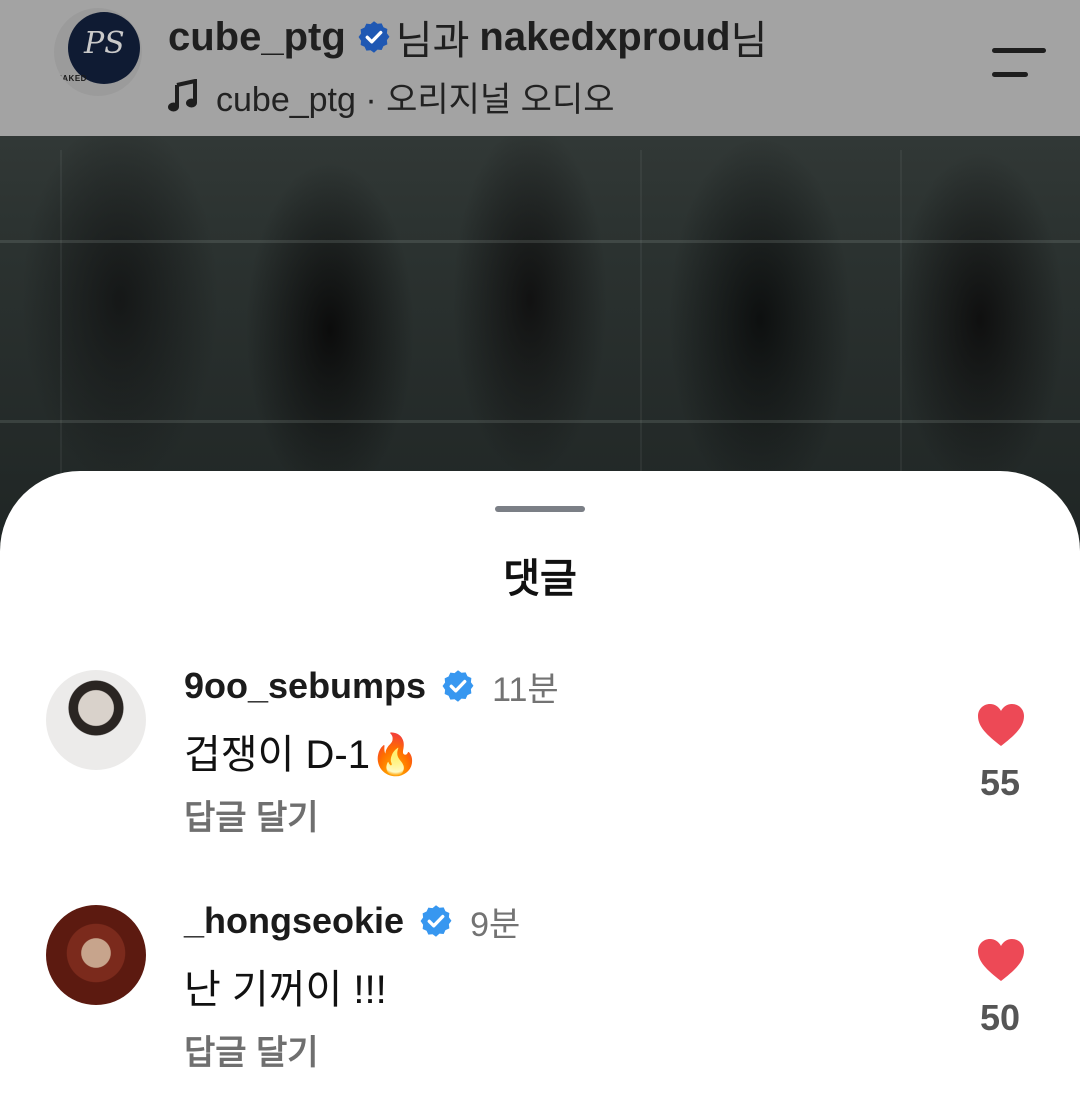 This screenshot has width=1080, height=1093. I want to click on sheet-drag-handle, so click(540, 509).